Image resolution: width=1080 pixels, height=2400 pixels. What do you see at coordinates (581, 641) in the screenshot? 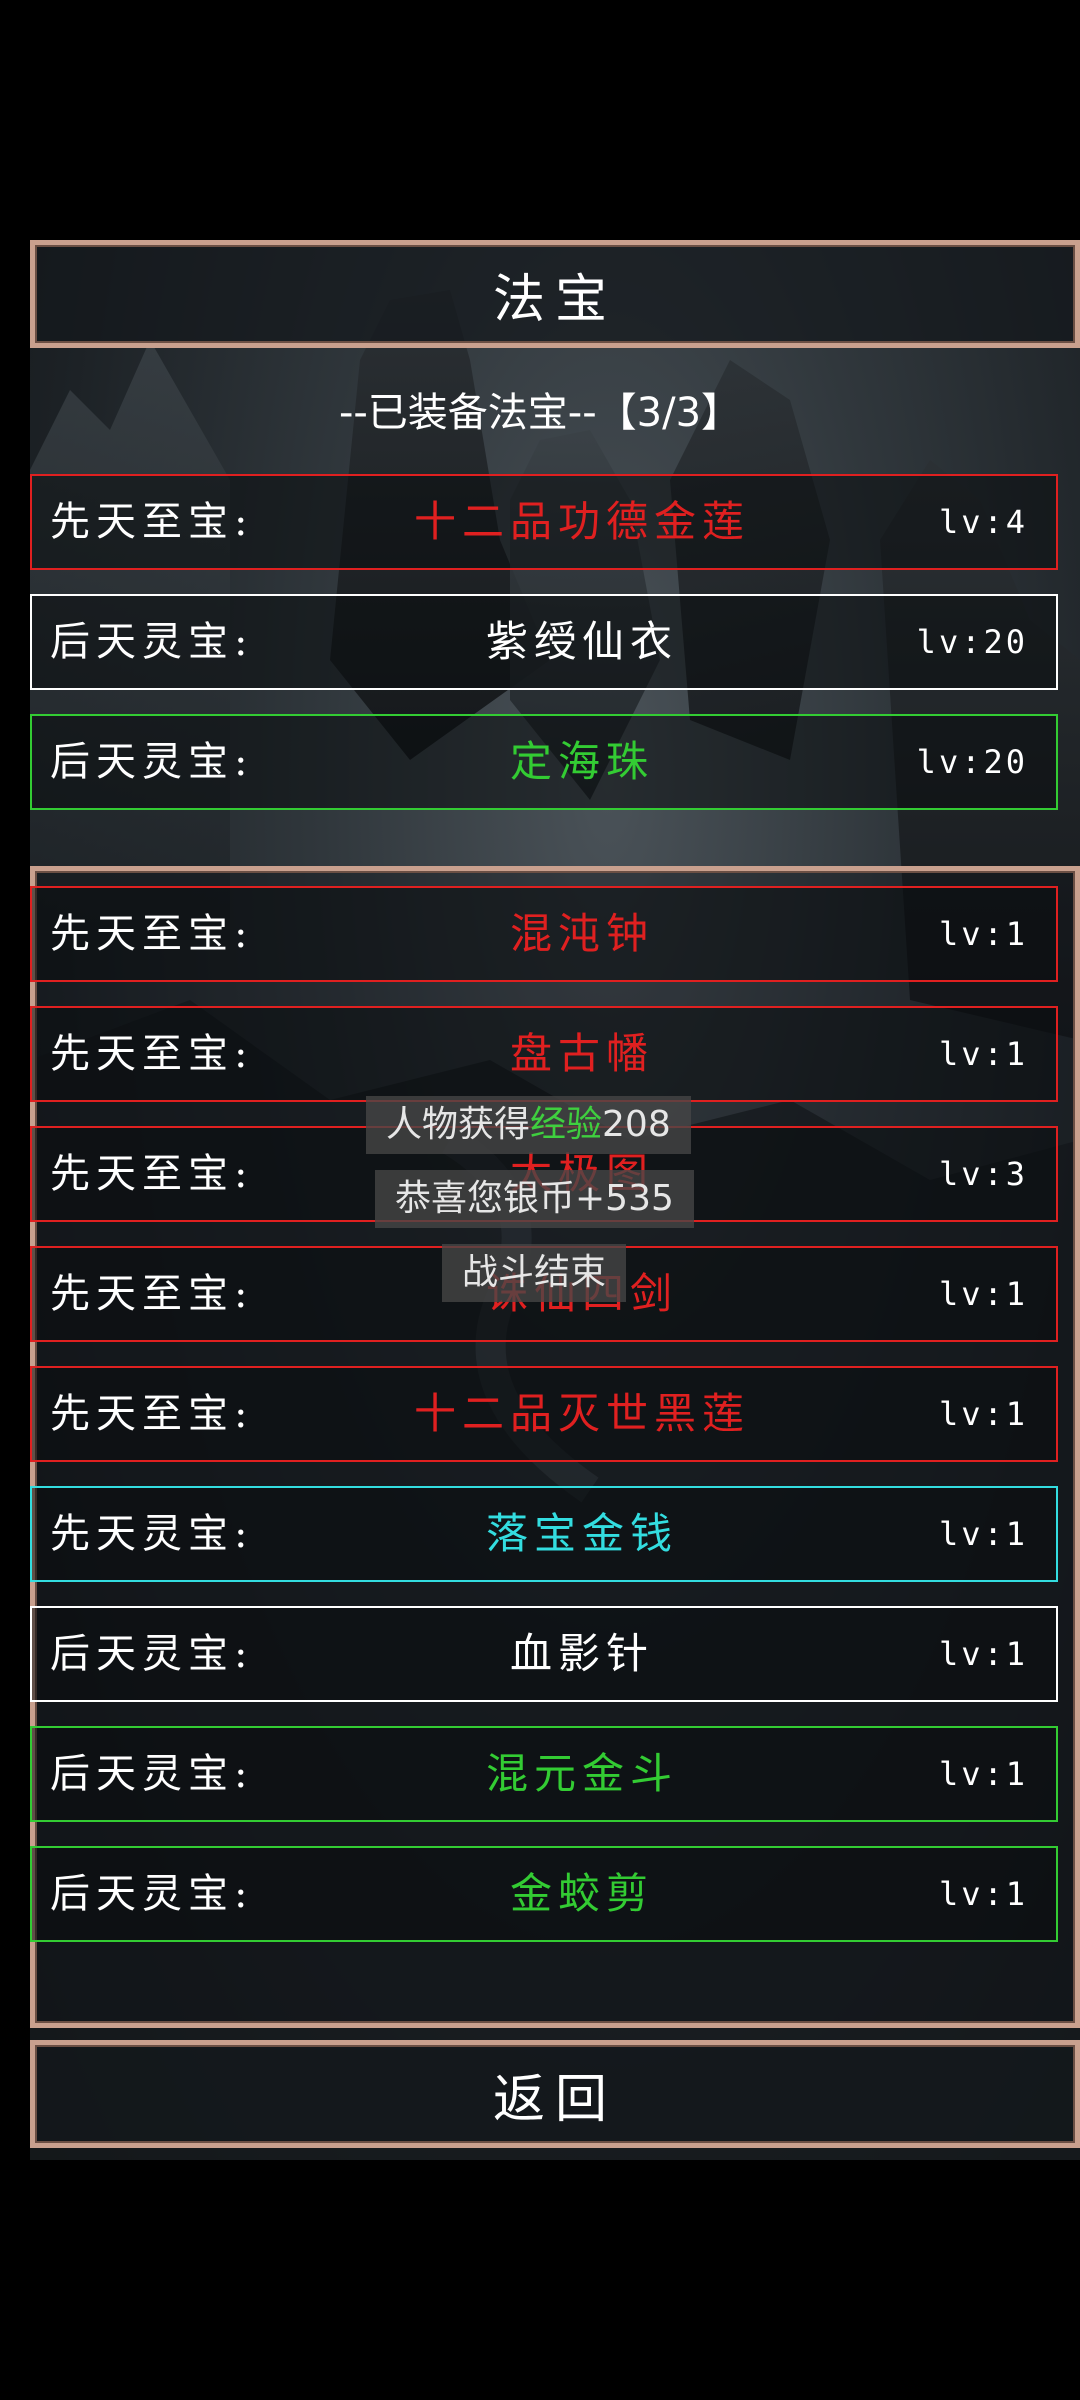
I see `treasure-name: 紫绶仙衣` at bounding box center [581, 641].